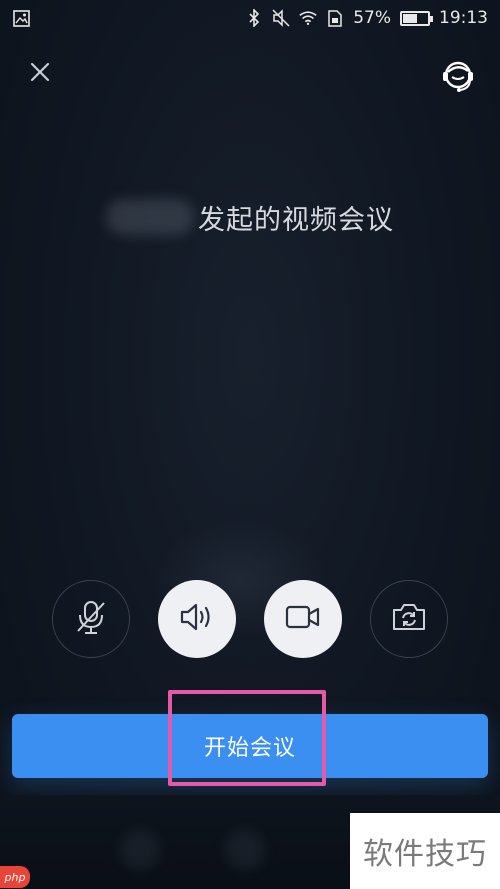 The image size is (500, 889). What do you see at coordinates (254, 18) in the screenshot?
I see `bluetooth-icon` at bounding box center [254, 18].